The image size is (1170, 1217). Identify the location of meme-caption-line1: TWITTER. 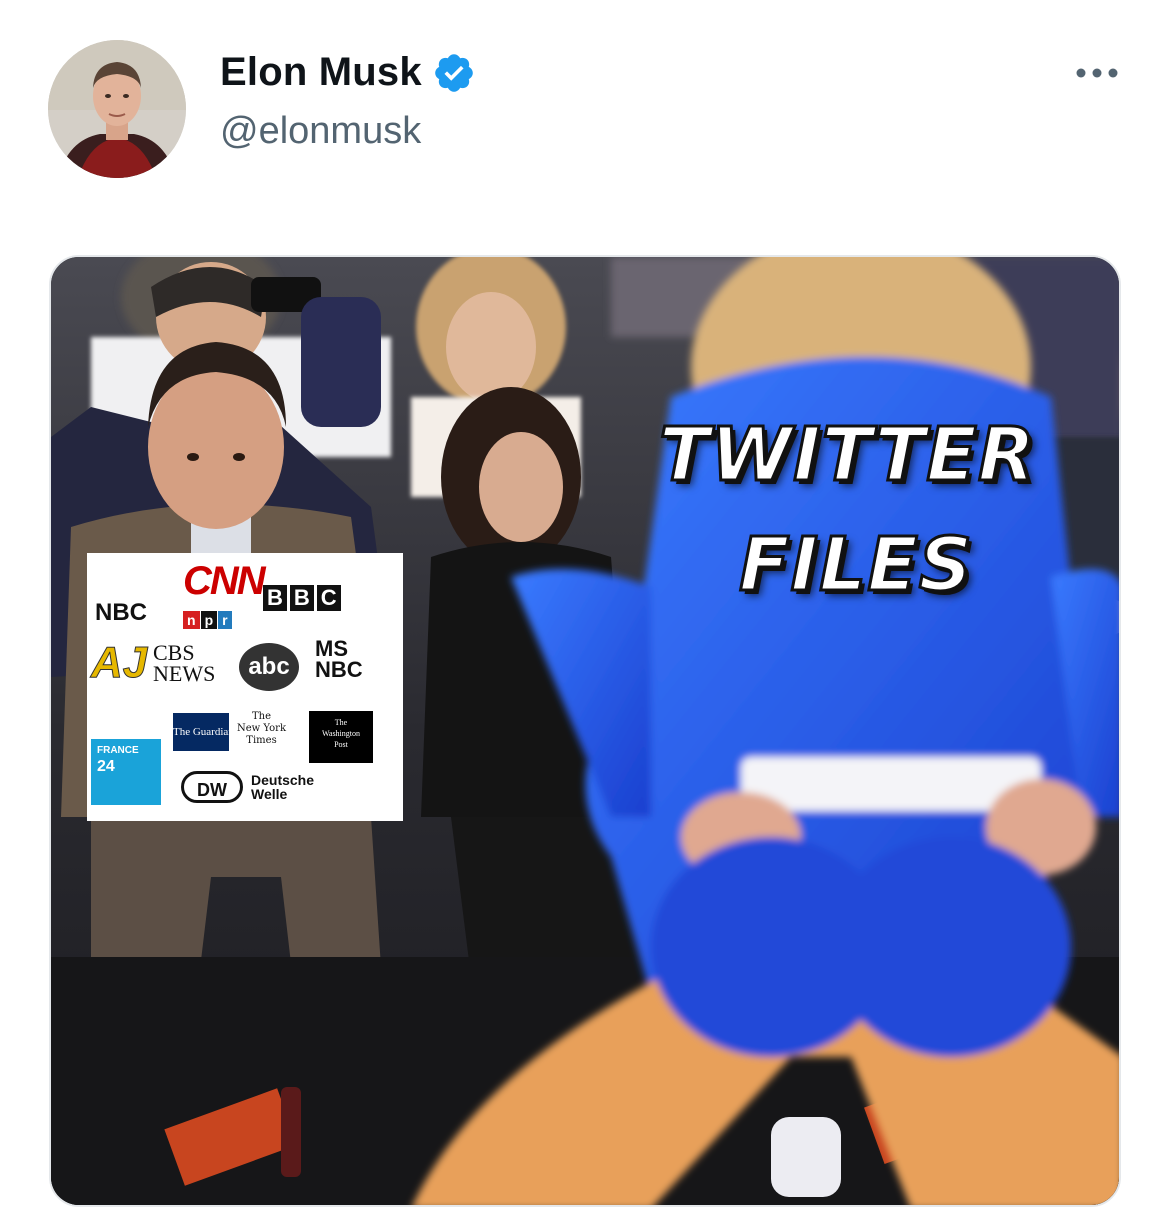
(847, 455).